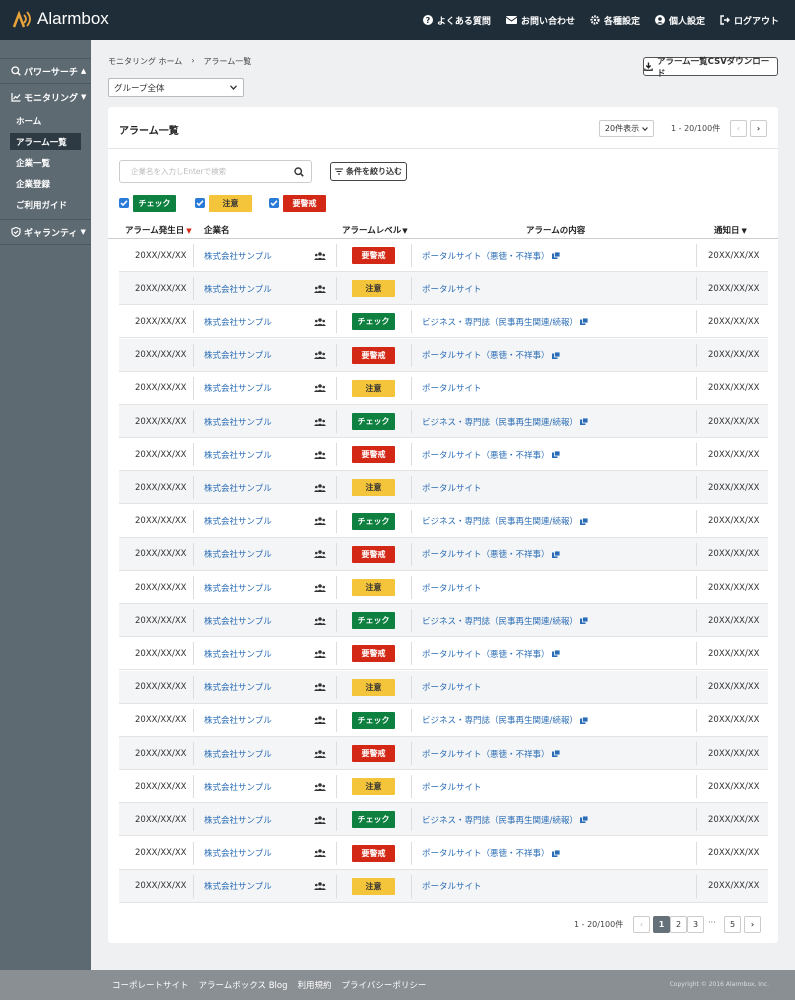 The height and width of the screenshot is (1000, 795). I want to click on external-link-icon, so click(583, 521).